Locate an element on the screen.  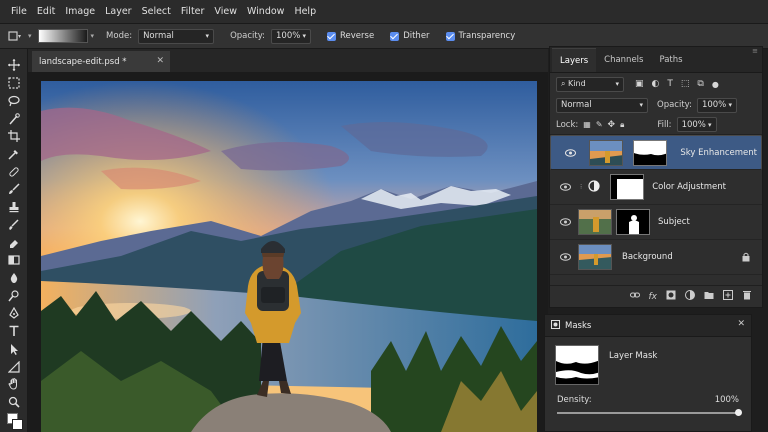
layer-opacity-field: 100% ▾ is located at coordinates (716, 105).